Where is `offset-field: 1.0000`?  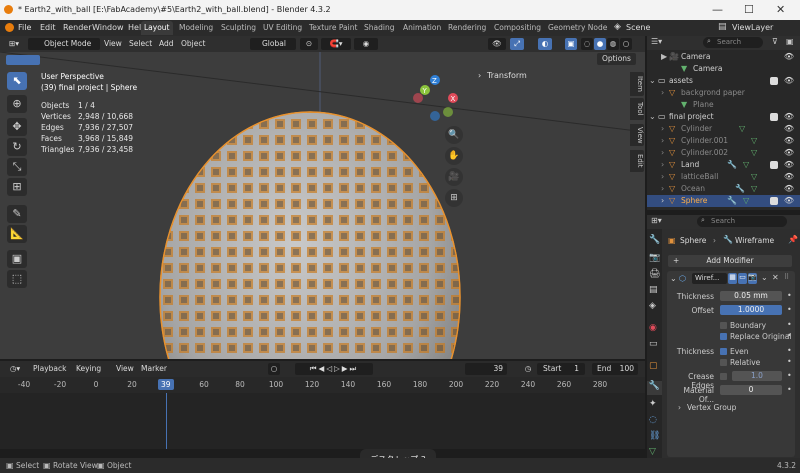 offset-field: 1.0000 is located at coordinates (751, 310).